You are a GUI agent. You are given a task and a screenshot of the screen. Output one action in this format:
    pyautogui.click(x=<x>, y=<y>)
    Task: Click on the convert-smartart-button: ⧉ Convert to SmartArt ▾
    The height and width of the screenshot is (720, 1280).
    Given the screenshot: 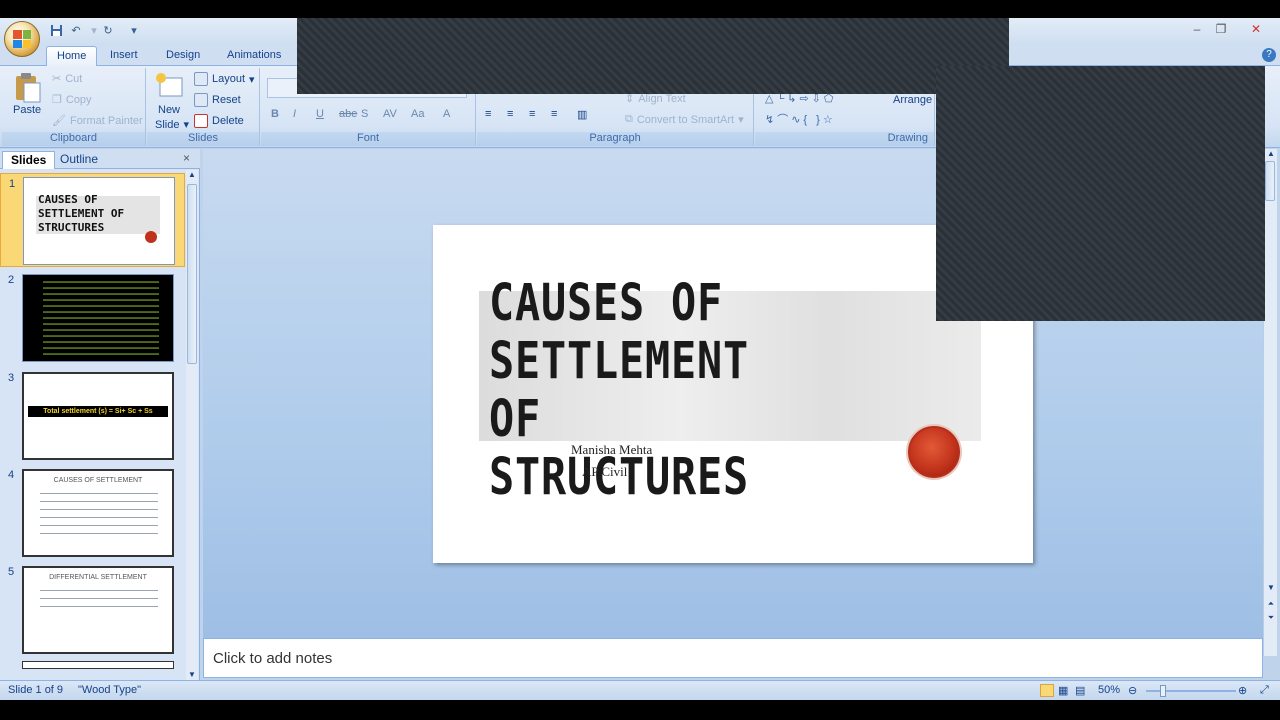 What is the action you would take?
    pyautogui.click(x=684, y=119)
    